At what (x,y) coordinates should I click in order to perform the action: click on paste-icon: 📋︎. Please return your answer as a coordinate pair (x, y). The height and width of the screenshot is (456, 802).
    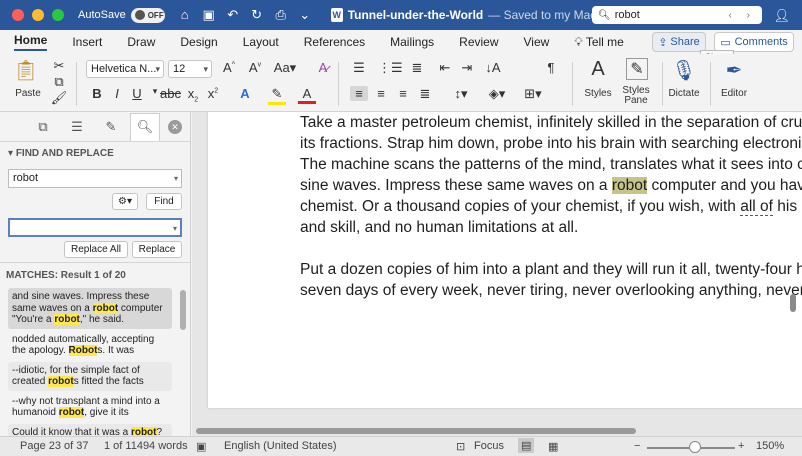
    Looking at the image, I should click on (26, 72).